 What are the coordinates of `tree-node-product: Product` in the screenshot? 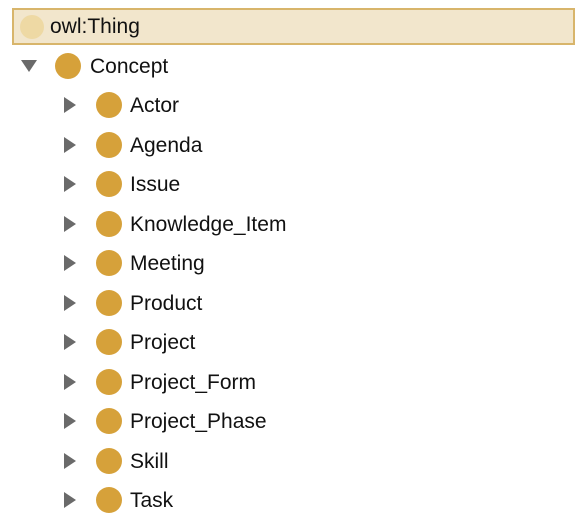 It's located at (130, 303).